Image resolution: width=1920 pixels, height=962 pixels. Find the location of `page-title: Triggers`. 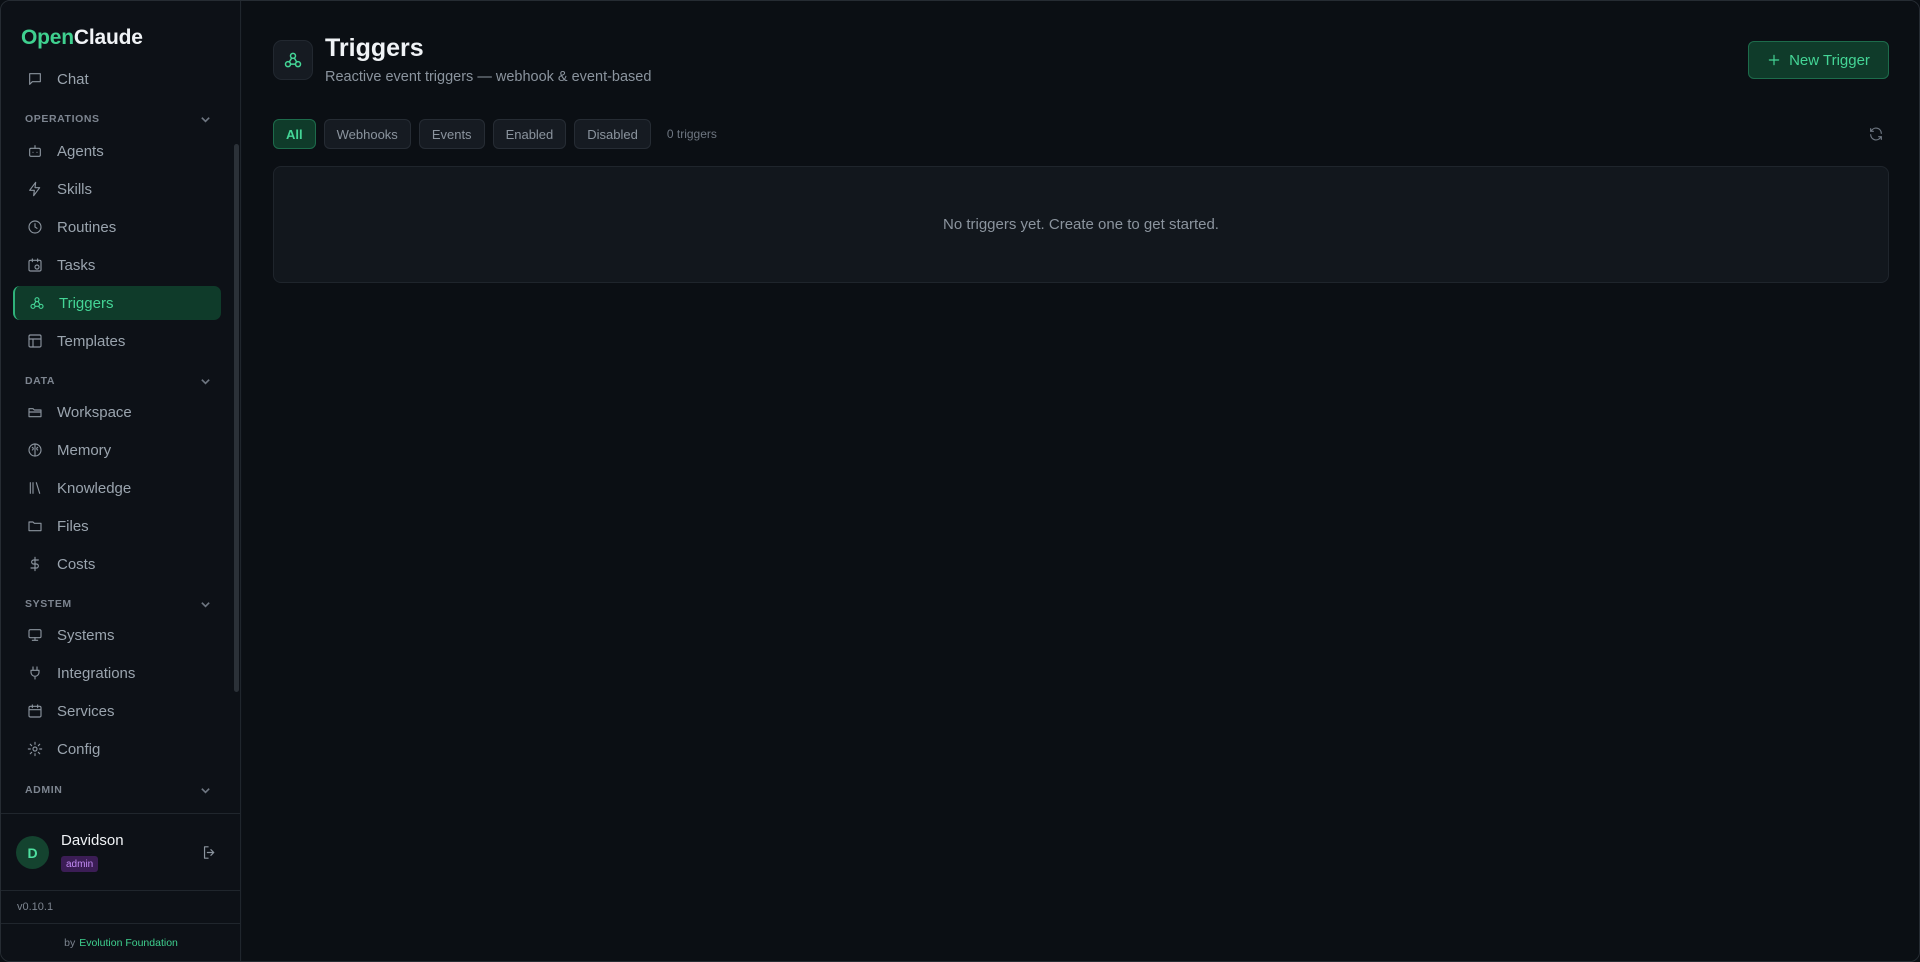

page-title: Triggers is located at coordinates (374, 48).